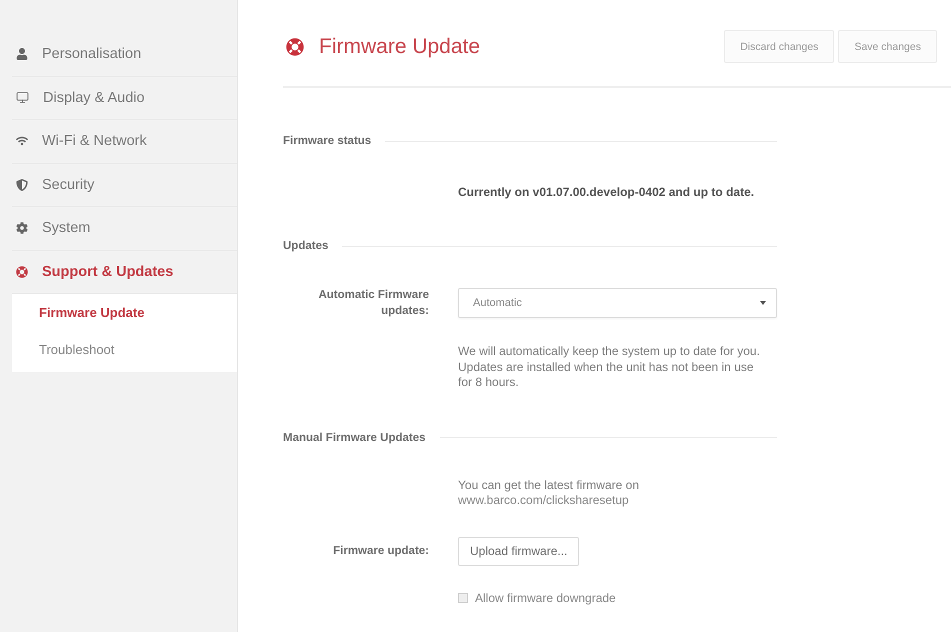 The height and width of the screenshot is (632, 951). I want to click on page-title: Firmware Update, so click(399, 47).